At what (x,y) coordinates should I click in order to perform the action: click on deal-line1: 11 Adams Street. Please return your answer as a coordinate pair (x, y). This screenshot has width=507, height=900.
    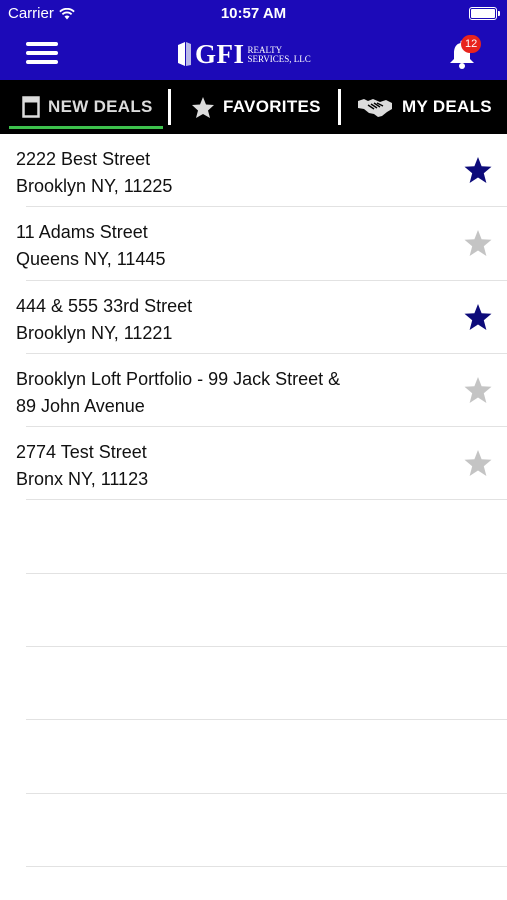
    Looking at the image, I should click on (82, 232).